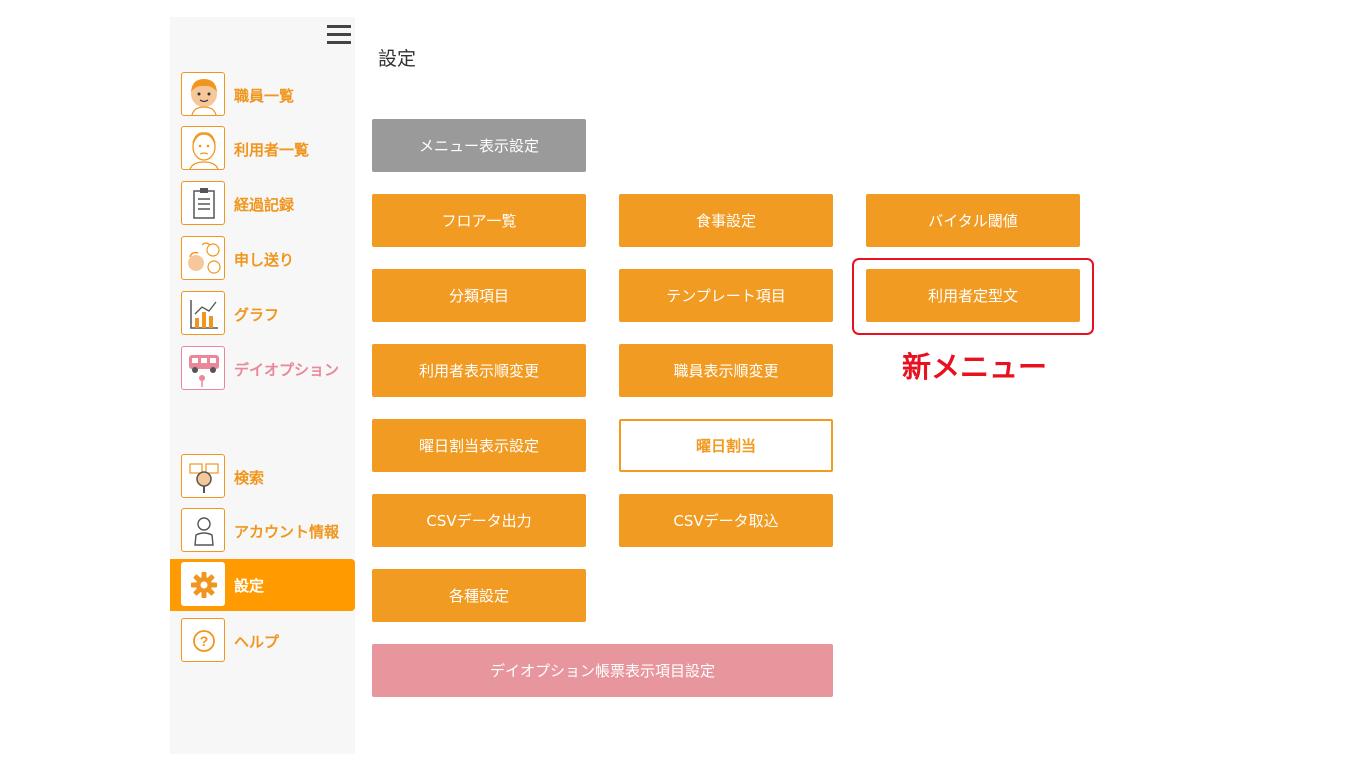 The height and width of the screenshot is (770, 1368). Describe the element at coordinates (203, 476) in the screenshot. I see `search-magnifier-icon` at that location.